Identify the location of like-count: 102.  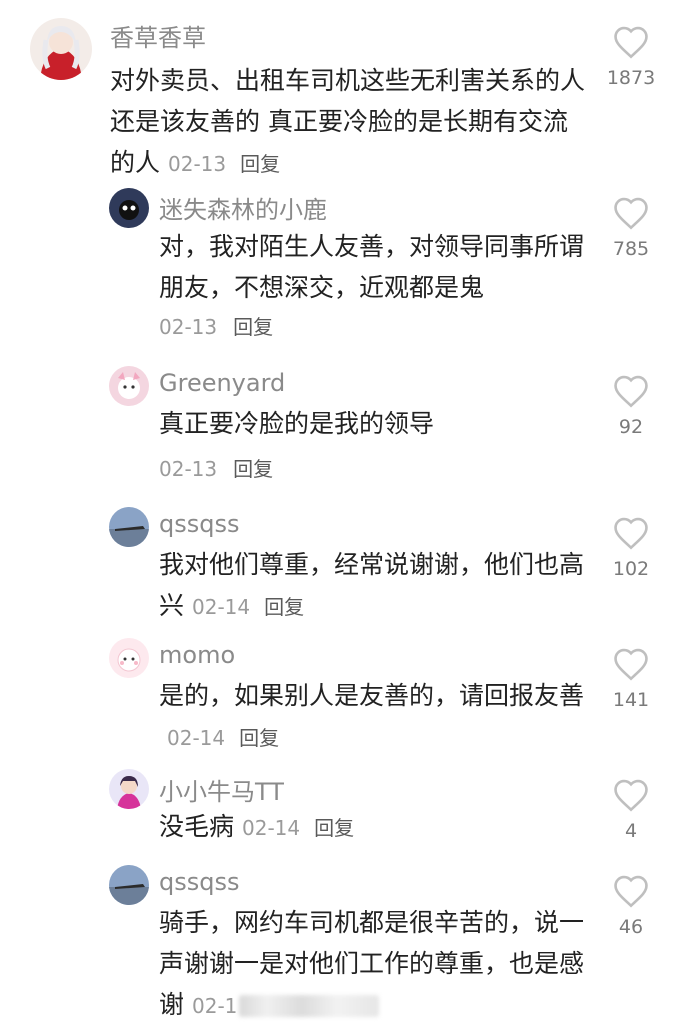
(631, 569).